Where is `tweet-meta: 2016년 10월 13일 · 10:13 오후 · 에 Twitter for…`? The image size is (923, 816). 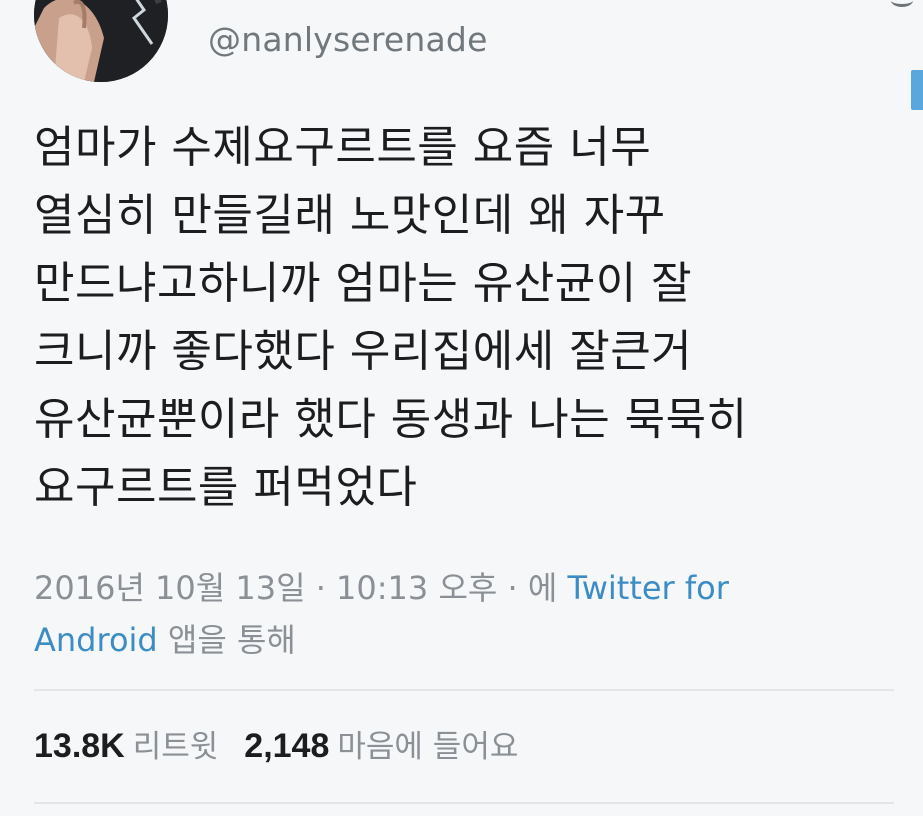
tweet-meta: 2016년 10월 13일 · 10:13 오후 · 에 Twitter for… is located at coordinates (464, 614).